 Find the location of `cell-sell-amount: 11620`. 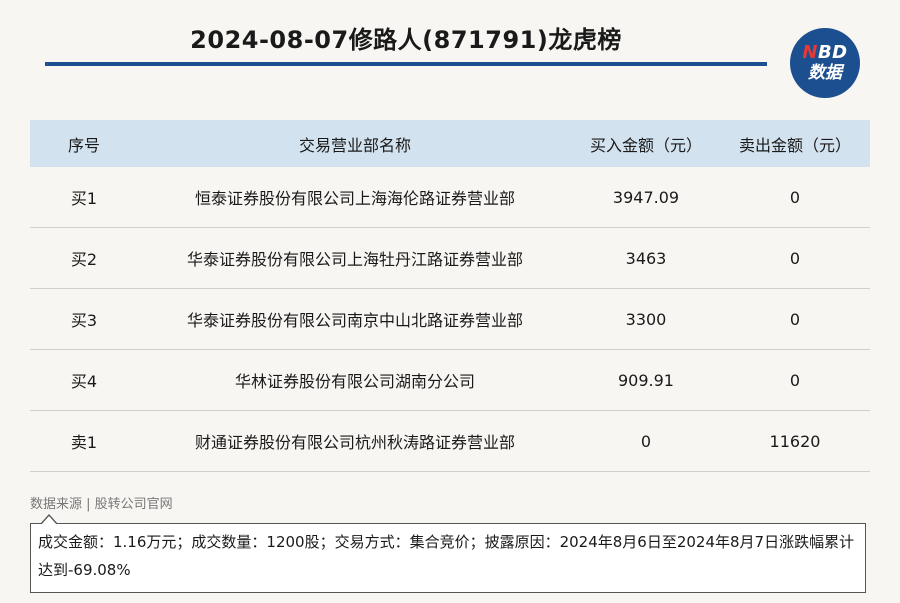

cell-sell-amount: 11620 is located at coordinates (795, 441).